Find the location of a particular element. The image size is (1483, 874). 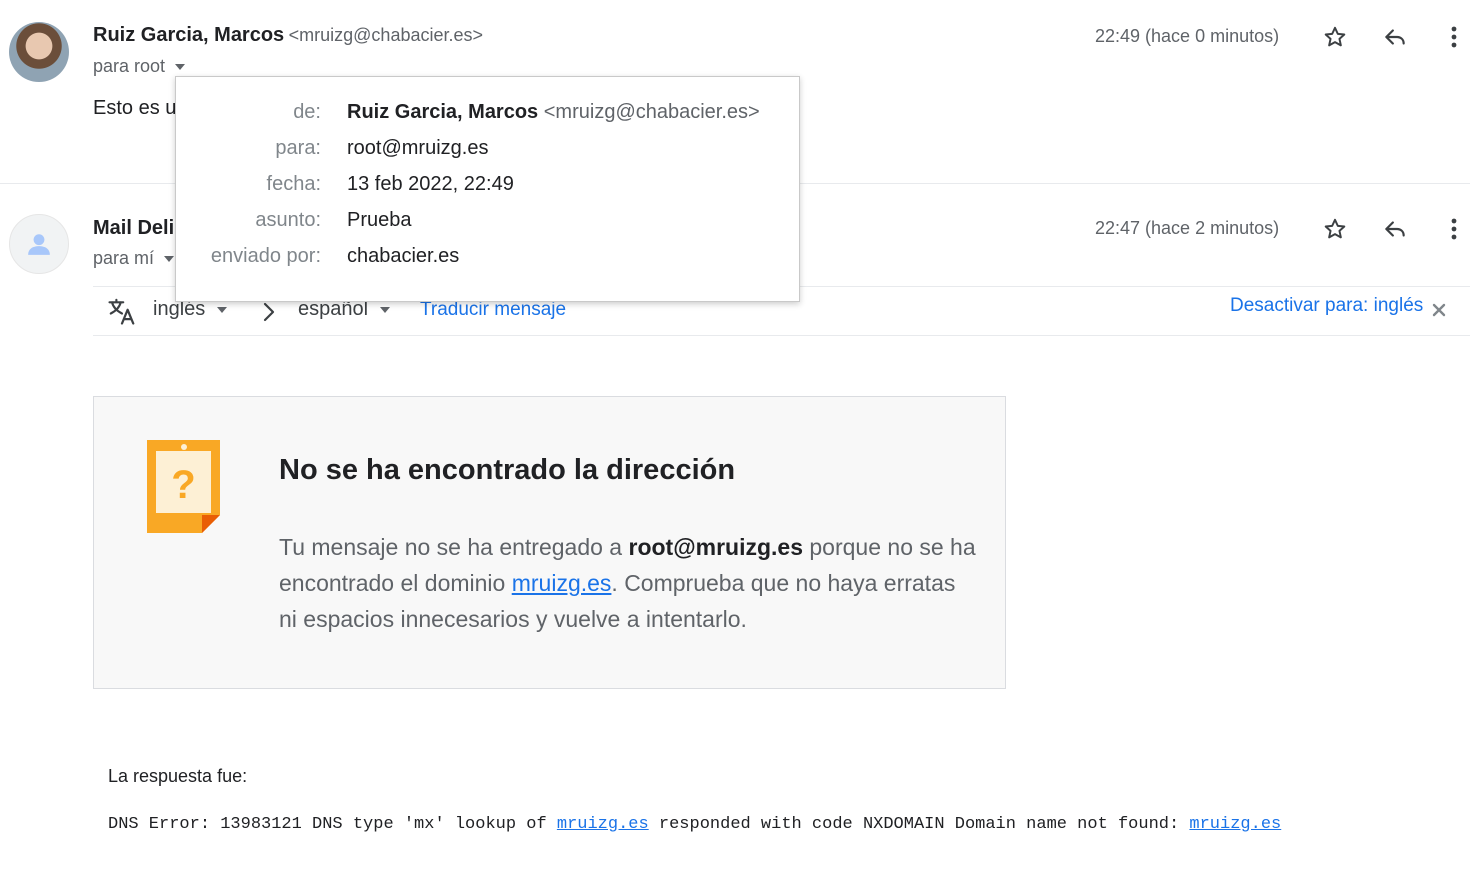

disable-translation-link: Desactivar para: inglés is located at coordinates (1326, 306).